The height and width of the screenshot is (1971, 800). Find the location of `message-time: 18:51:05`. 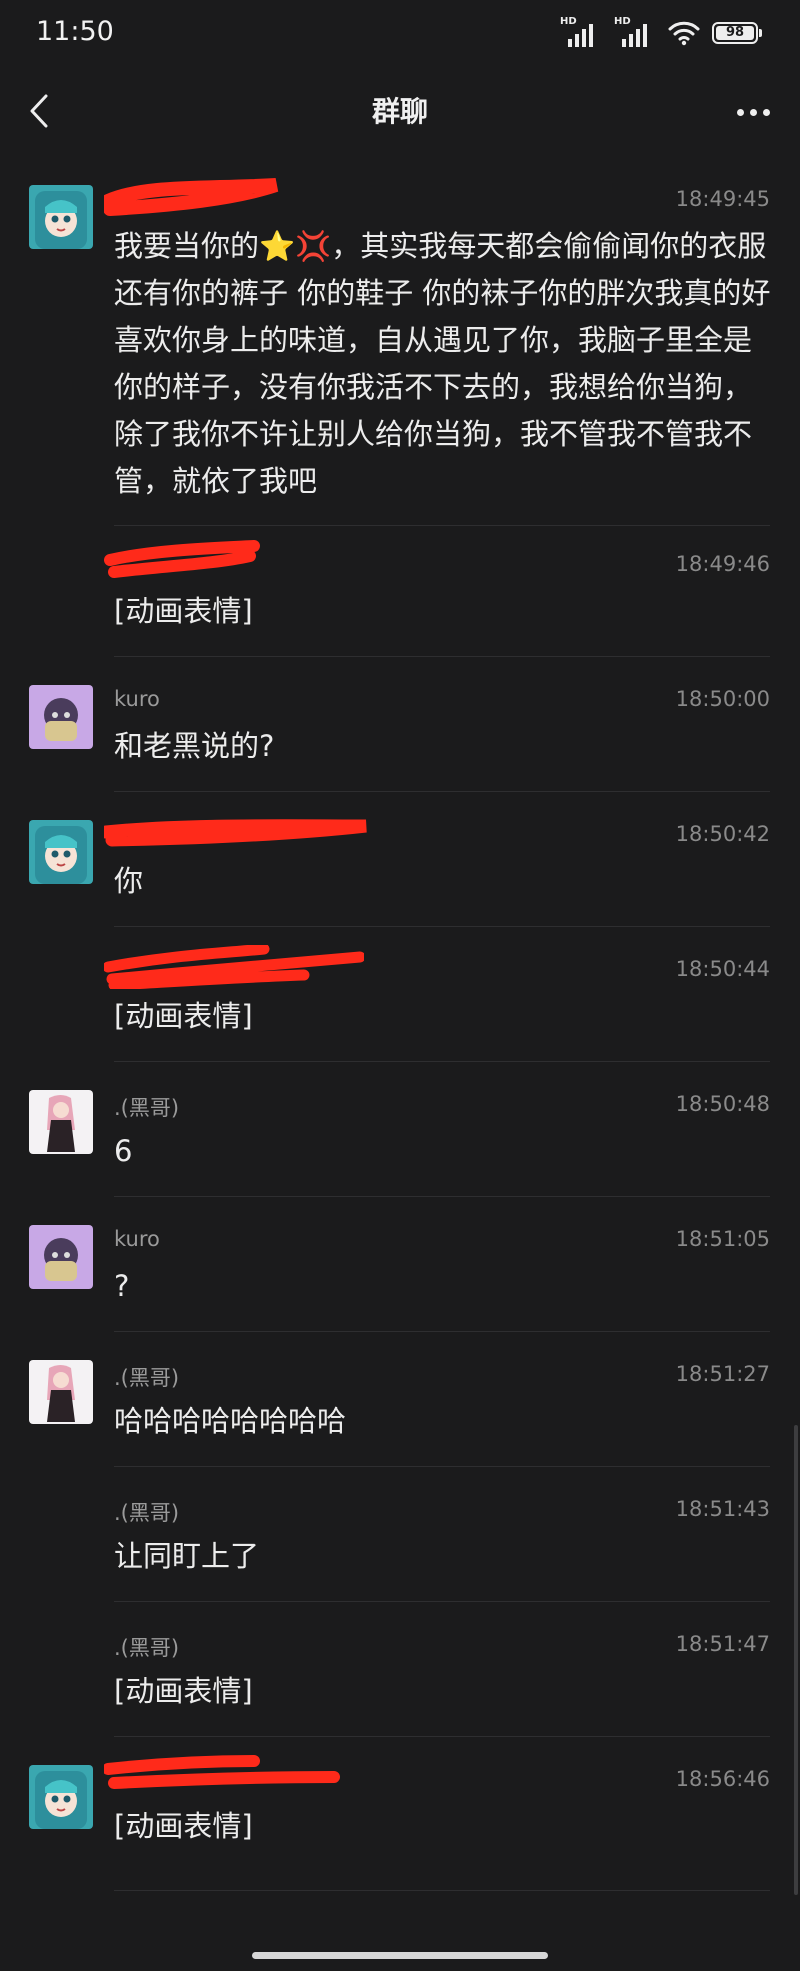

message-time: 18:51:05 is located at coordinates (722, 1239).